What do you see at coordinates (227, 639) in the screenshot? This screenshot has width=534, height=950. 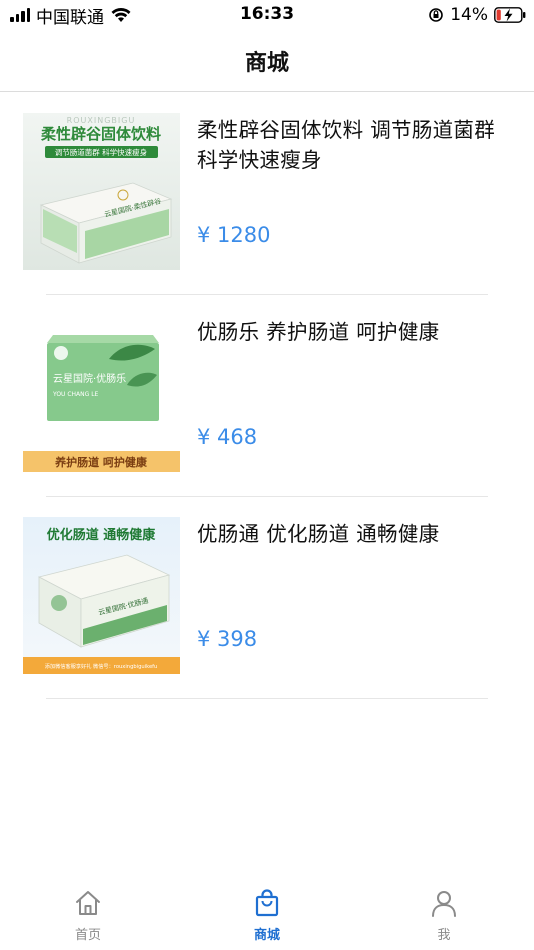 I see `product-price: ¥ 398` at bounding box center [227, 639].